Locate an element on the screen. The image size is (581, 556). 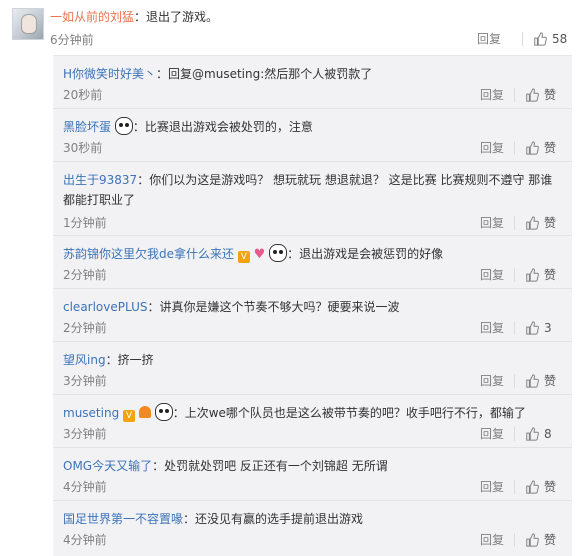
sub-username: museting is located at coordinates (91, 413).